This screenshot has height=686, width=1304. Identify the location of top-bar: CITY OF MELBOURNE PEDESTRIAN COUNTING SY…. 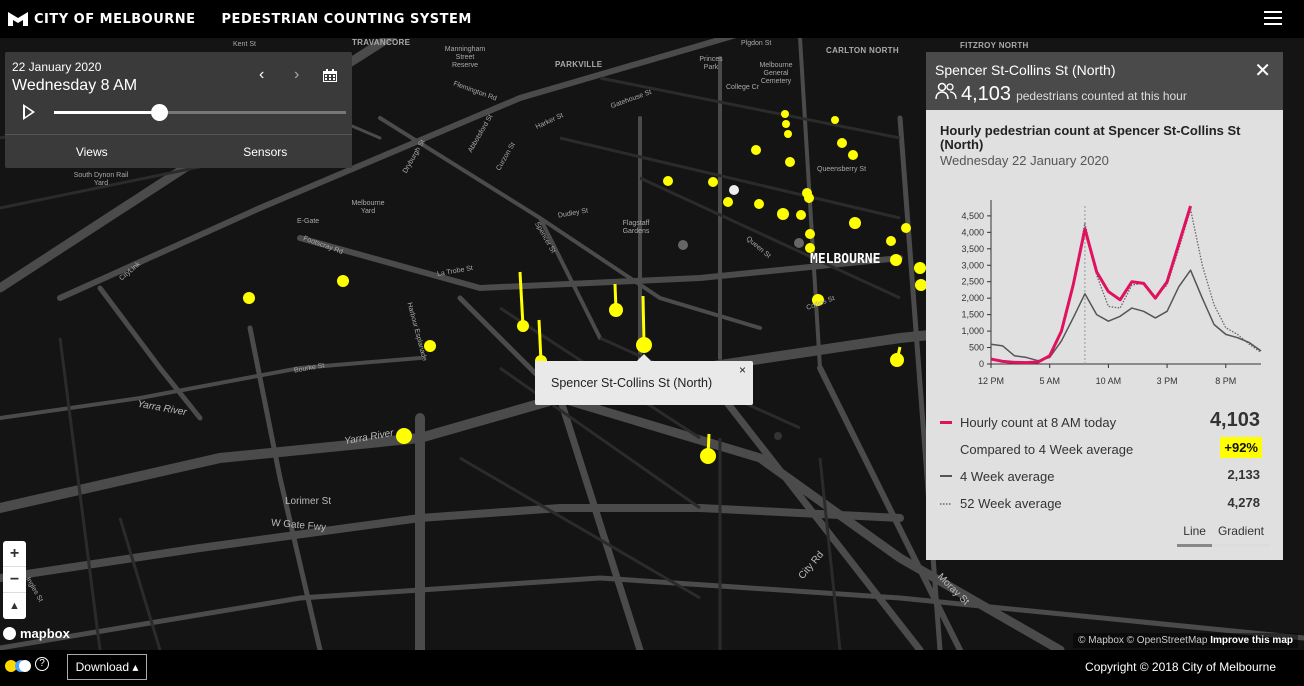
(652, 19).